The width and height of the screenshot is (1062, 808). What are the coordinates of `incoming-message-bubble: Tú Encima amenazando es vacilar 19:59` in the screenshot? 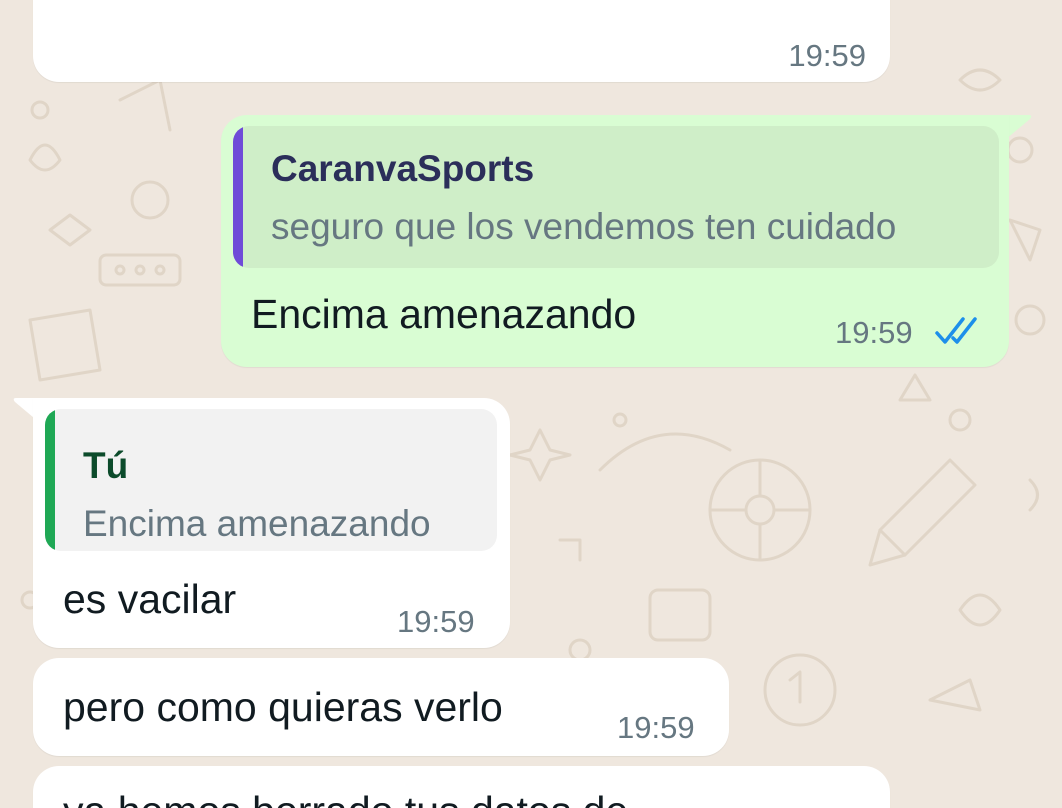 It's located at (271, 523).